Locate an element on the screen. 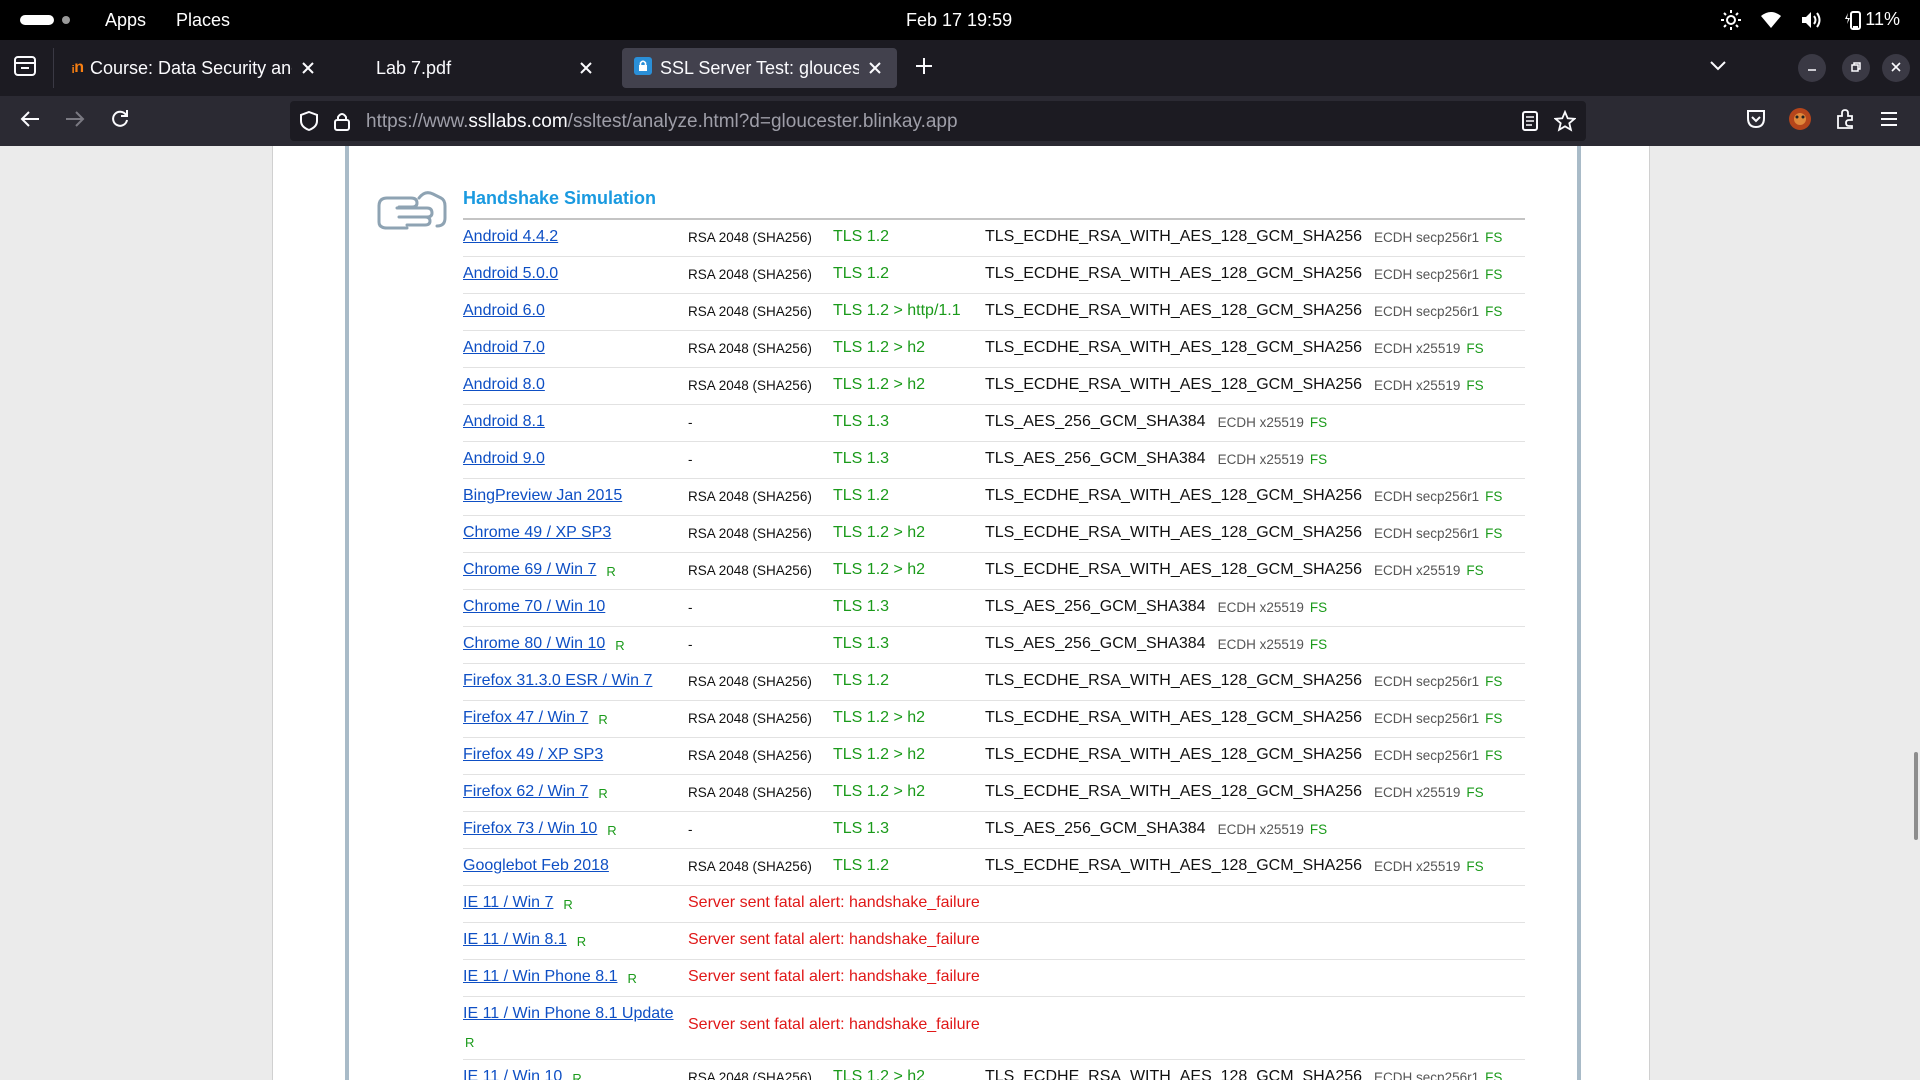 The width and height of the screenshot is (1920, 1080). ssl-lock-icon is located at coordinates (643, 68).